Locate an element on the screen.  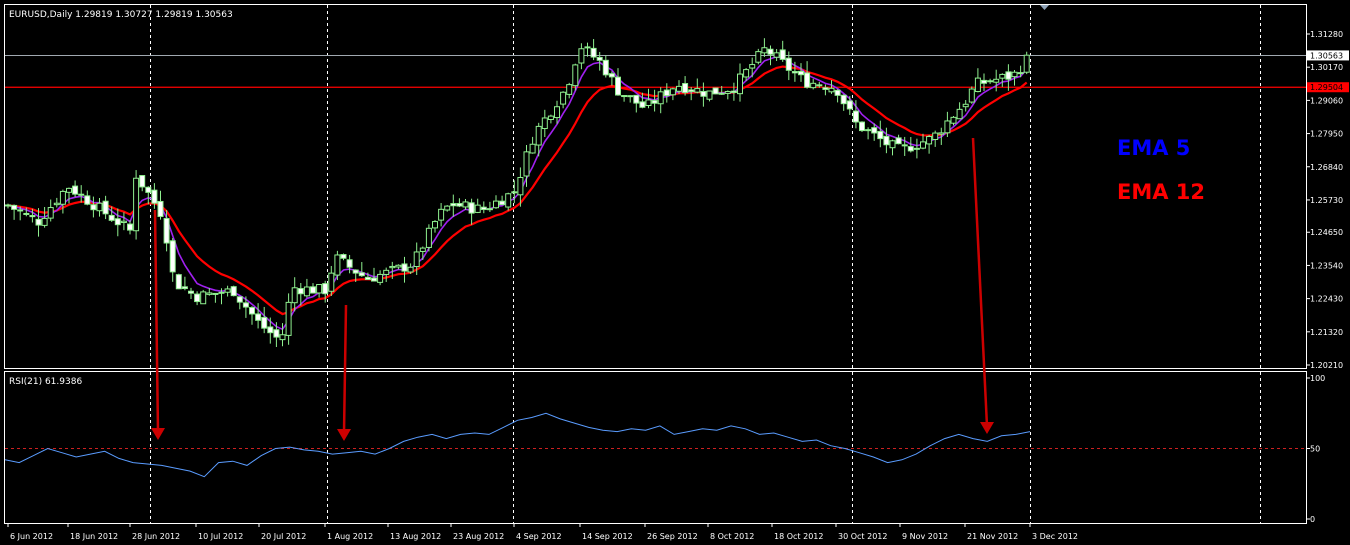
price-tick-label: 1.22430 is located at coordinates (1326, 299).